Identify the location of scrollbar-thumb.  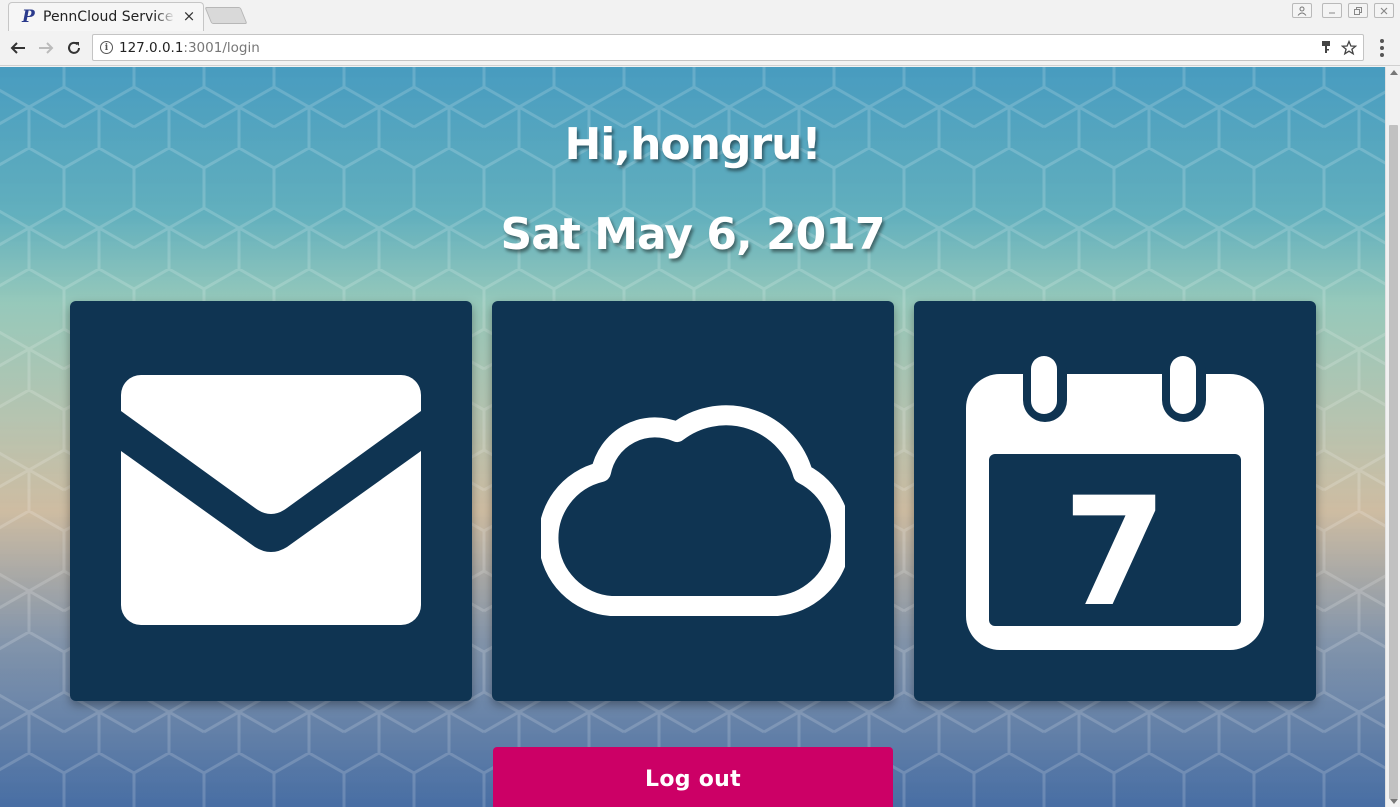
(1393, 462).